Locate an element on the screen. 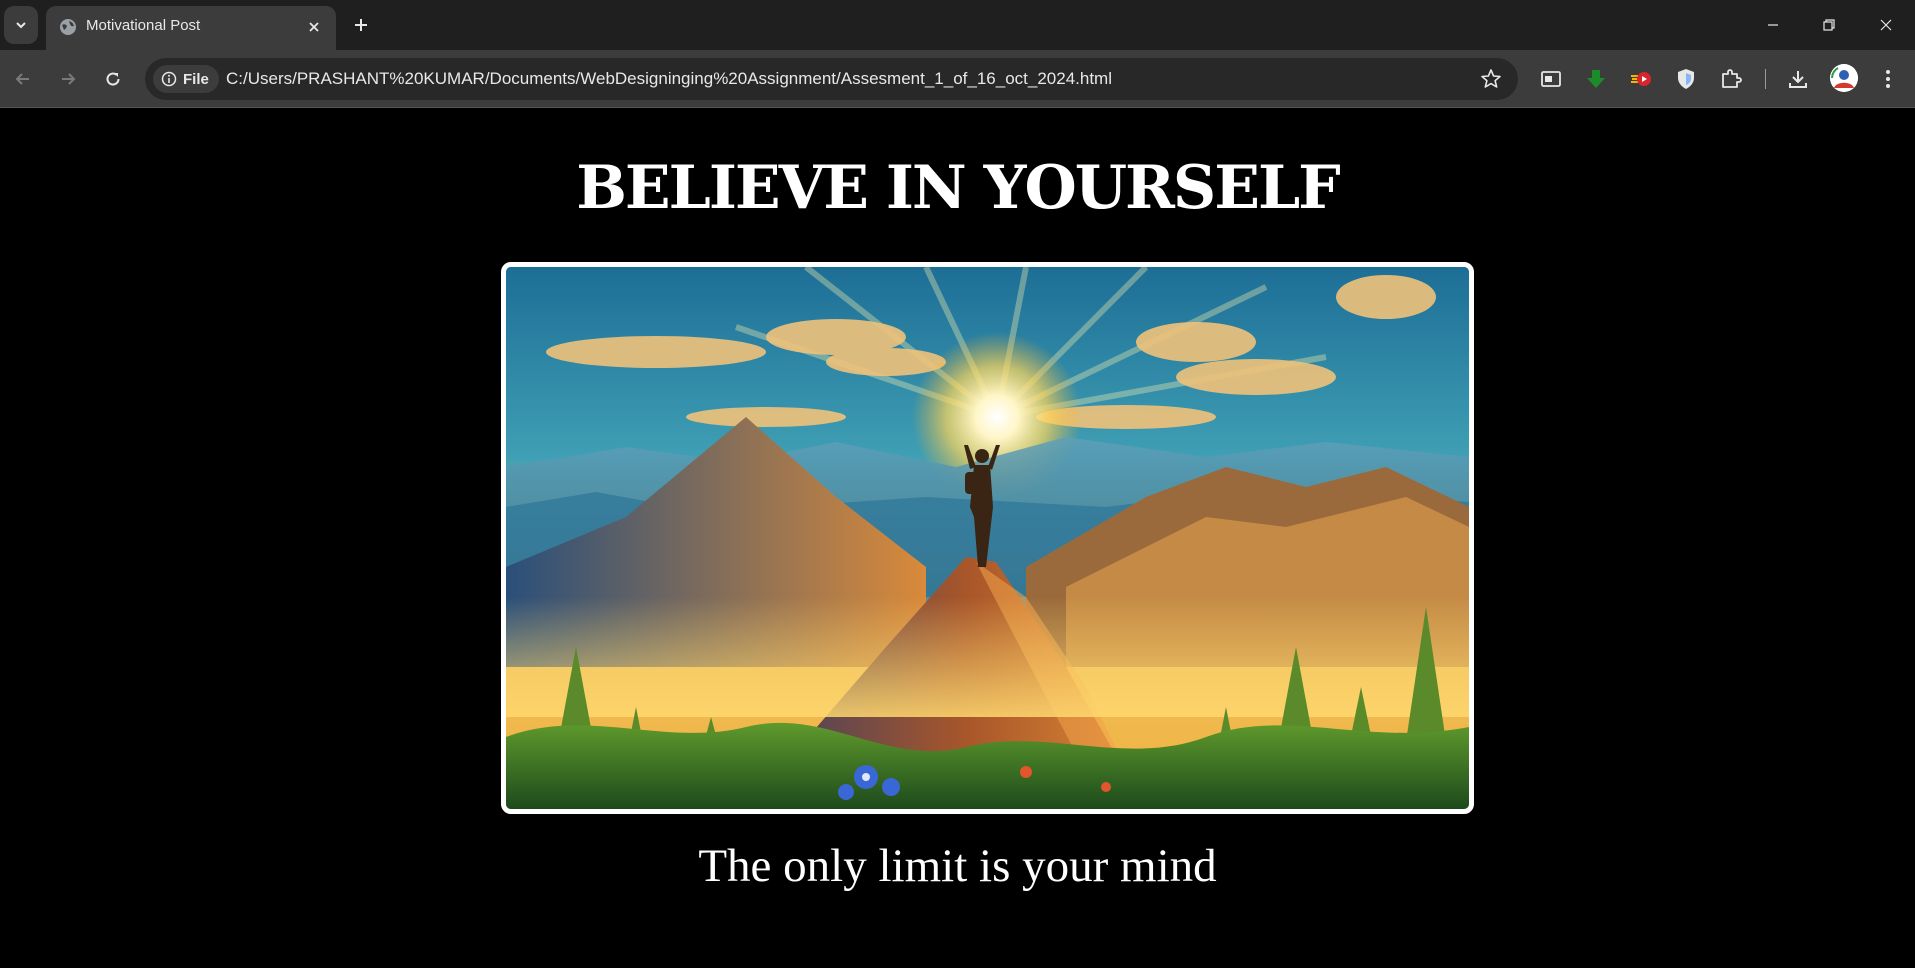 The image size is (1915, 968). download-arrow-extension-button is located at coordinates (1596, 79).